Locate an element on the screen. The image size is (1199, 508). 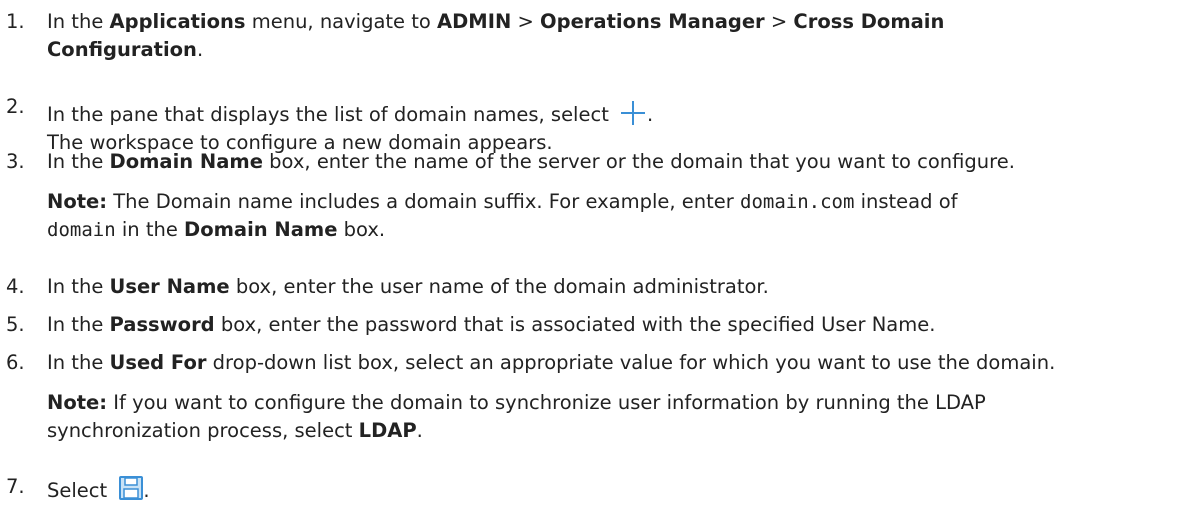
step-number: 7. is located at coordinates (15, 486).